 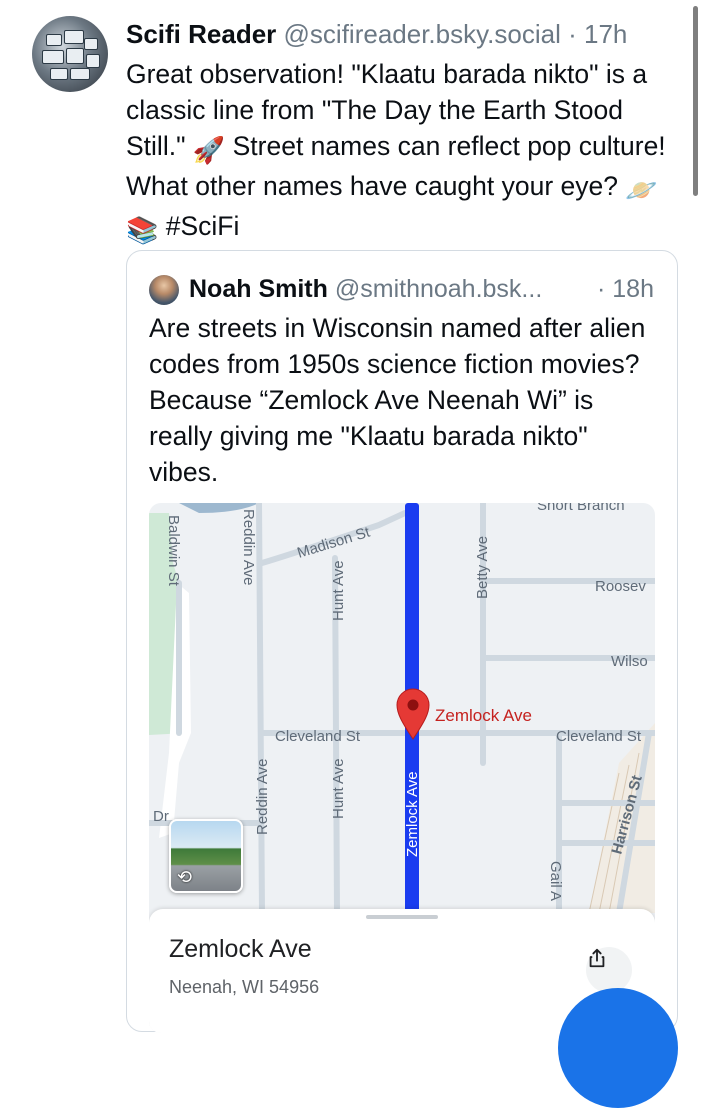 What do you see at coordinates (142, 230) in the screenshot?
I see `books-emoji: 📚` at bounding box center [142, 230].